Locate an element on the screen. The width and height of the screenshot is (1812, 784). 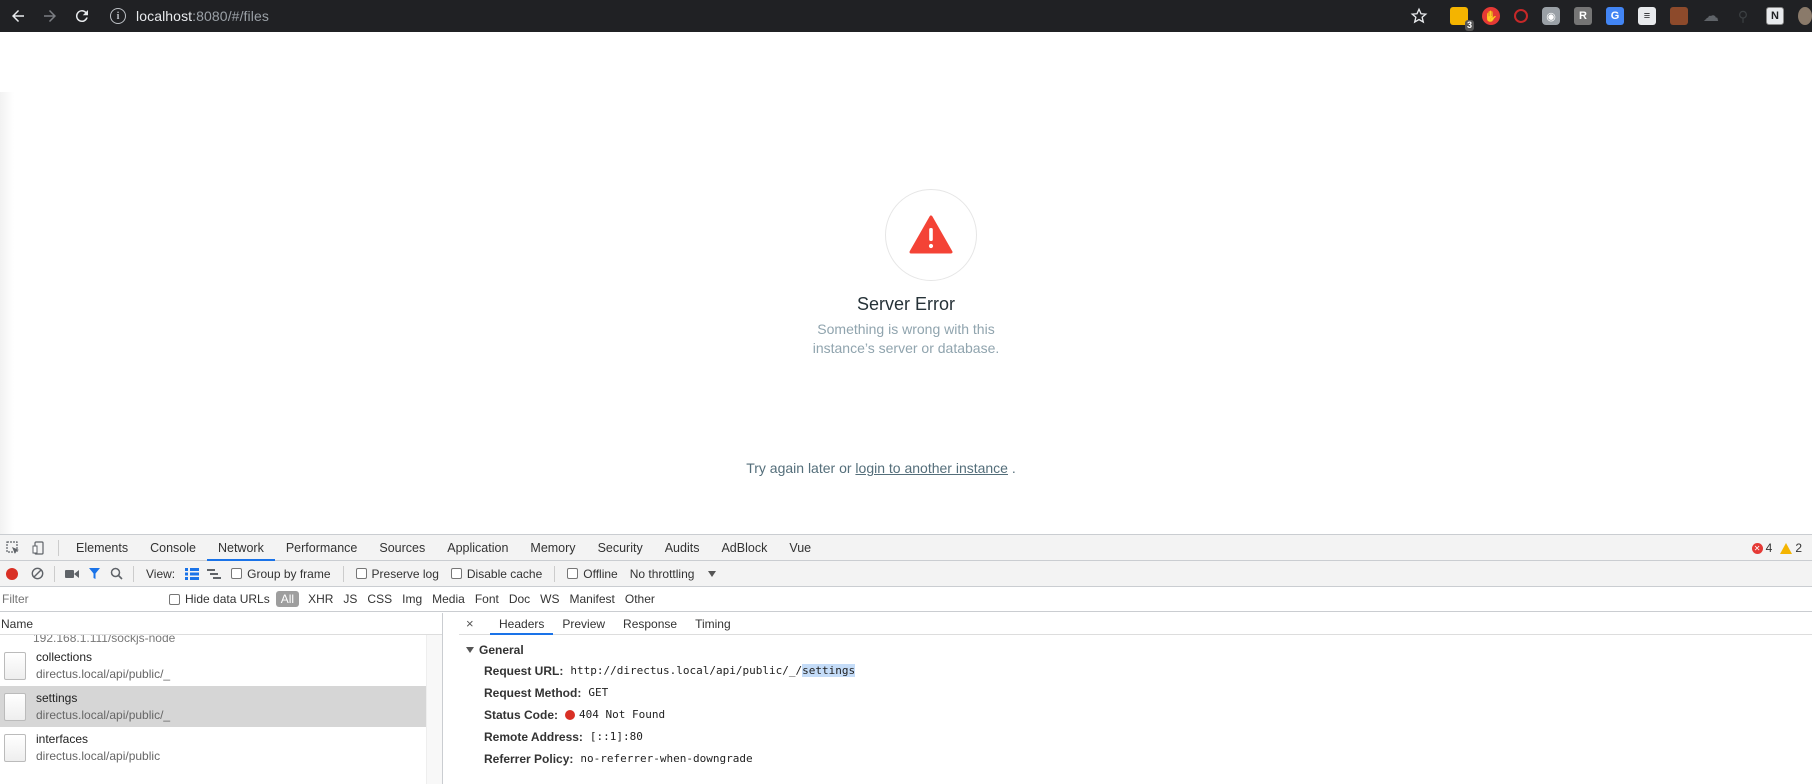
device-toggle-icon is located at coordinates (39, 548).